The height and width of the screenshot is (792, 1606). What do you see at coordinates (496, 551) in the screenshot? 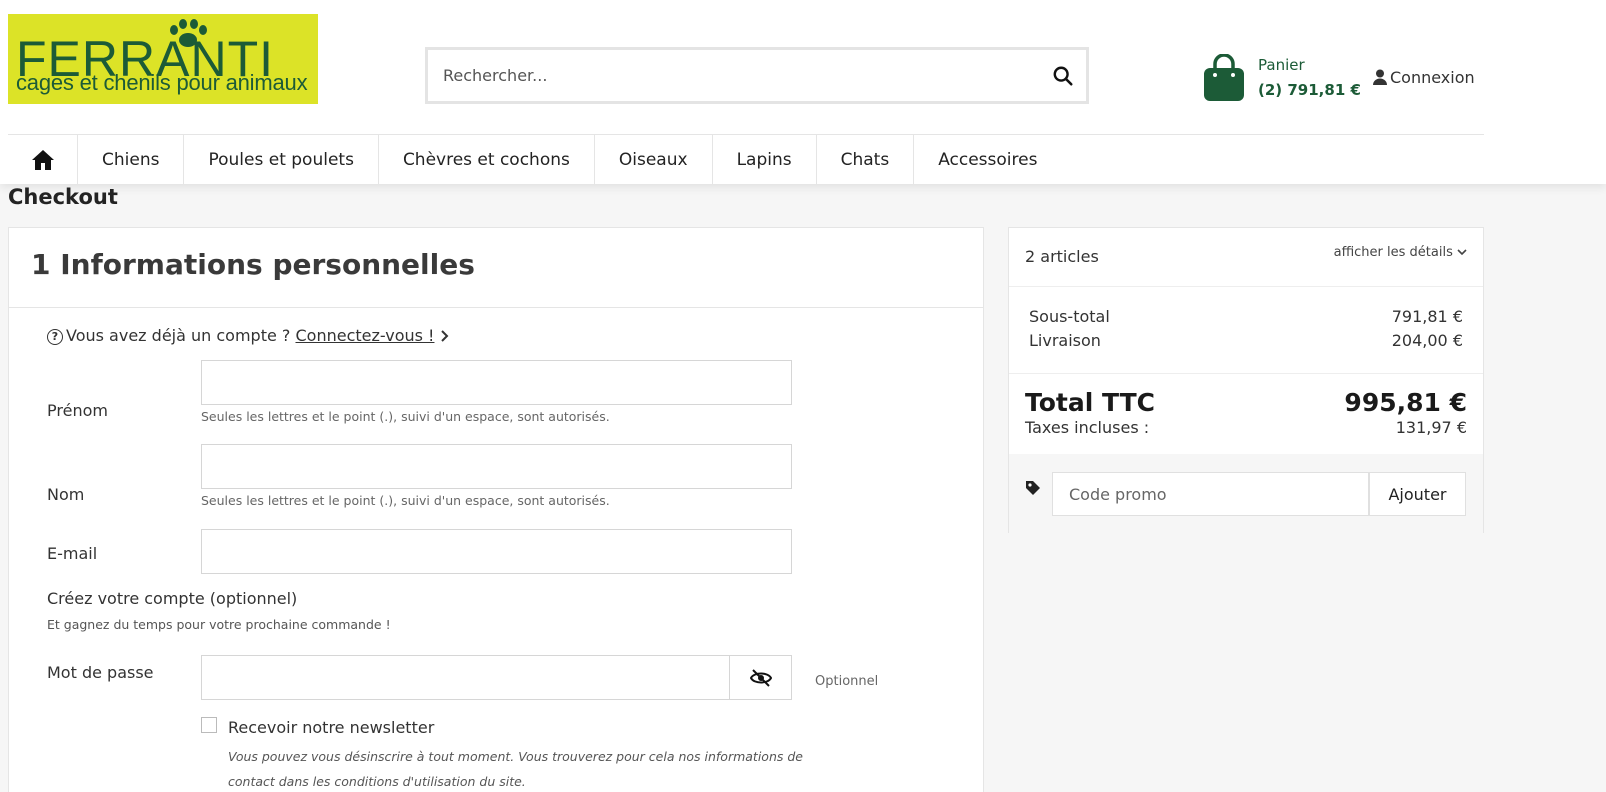
I see `email-field` at bounding box center [496, 551].